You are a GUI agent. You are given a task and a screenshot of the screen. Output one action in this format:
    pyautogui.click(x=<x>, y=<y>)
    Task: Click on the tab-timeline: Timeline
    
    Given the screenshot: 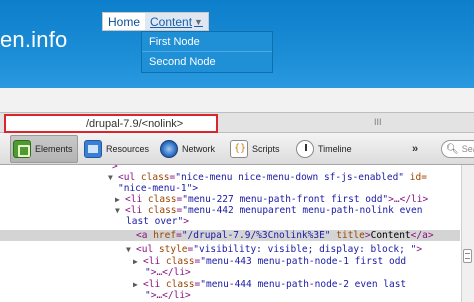 What is the action you would take?
    pyautogui.click(x=324, y=149)
    